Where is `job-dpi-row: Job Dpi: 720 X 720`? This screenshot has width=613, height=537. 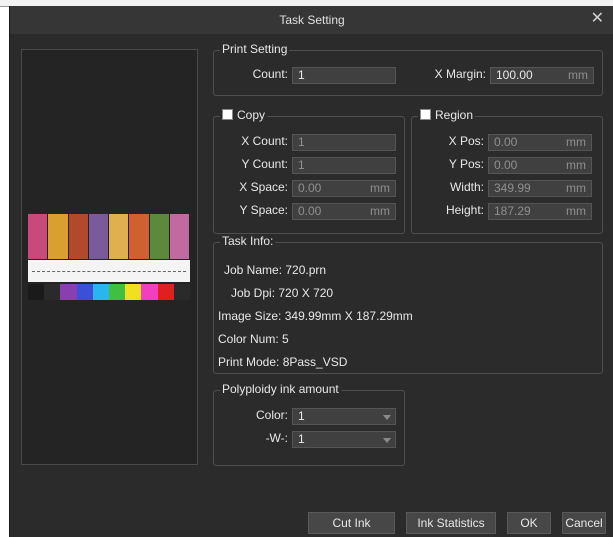 job-dpi-row: Job Dpi: 720 X 720 is located at coordinates (282, 293).